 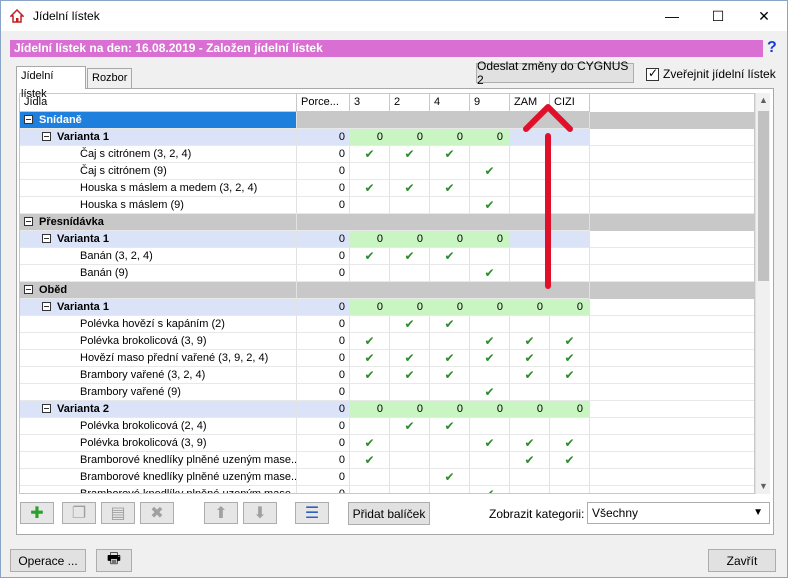 I want to click on publish-checkbox-wrap: Zveřejnit jídelní lístek, so click(x=711, y=73).